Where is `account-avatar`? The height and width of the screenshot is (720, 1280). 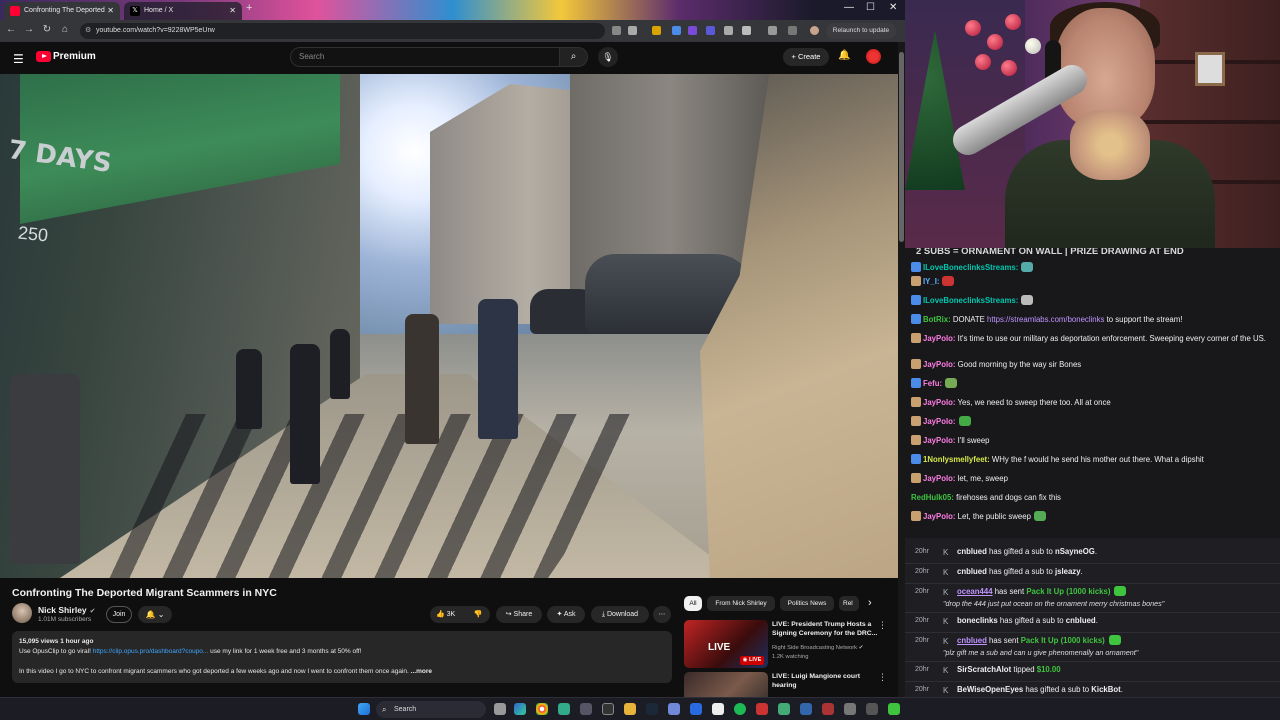 account-avatar is located at coordinates (873, 56).